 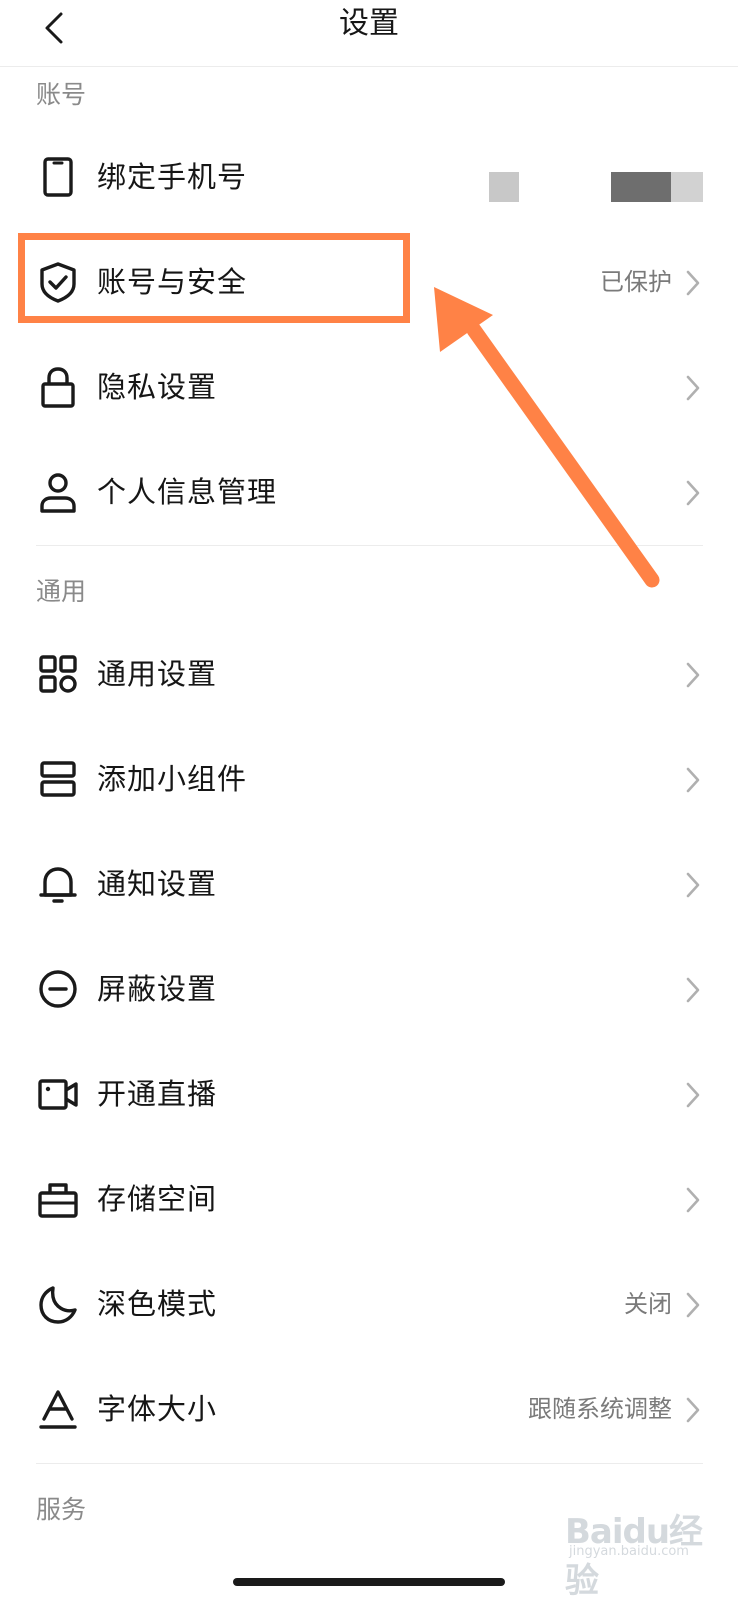 What do you see at coordinates (157, 674) in the screenshot?
I see `row-label: 通用设置` at bounding box center [157, 674].